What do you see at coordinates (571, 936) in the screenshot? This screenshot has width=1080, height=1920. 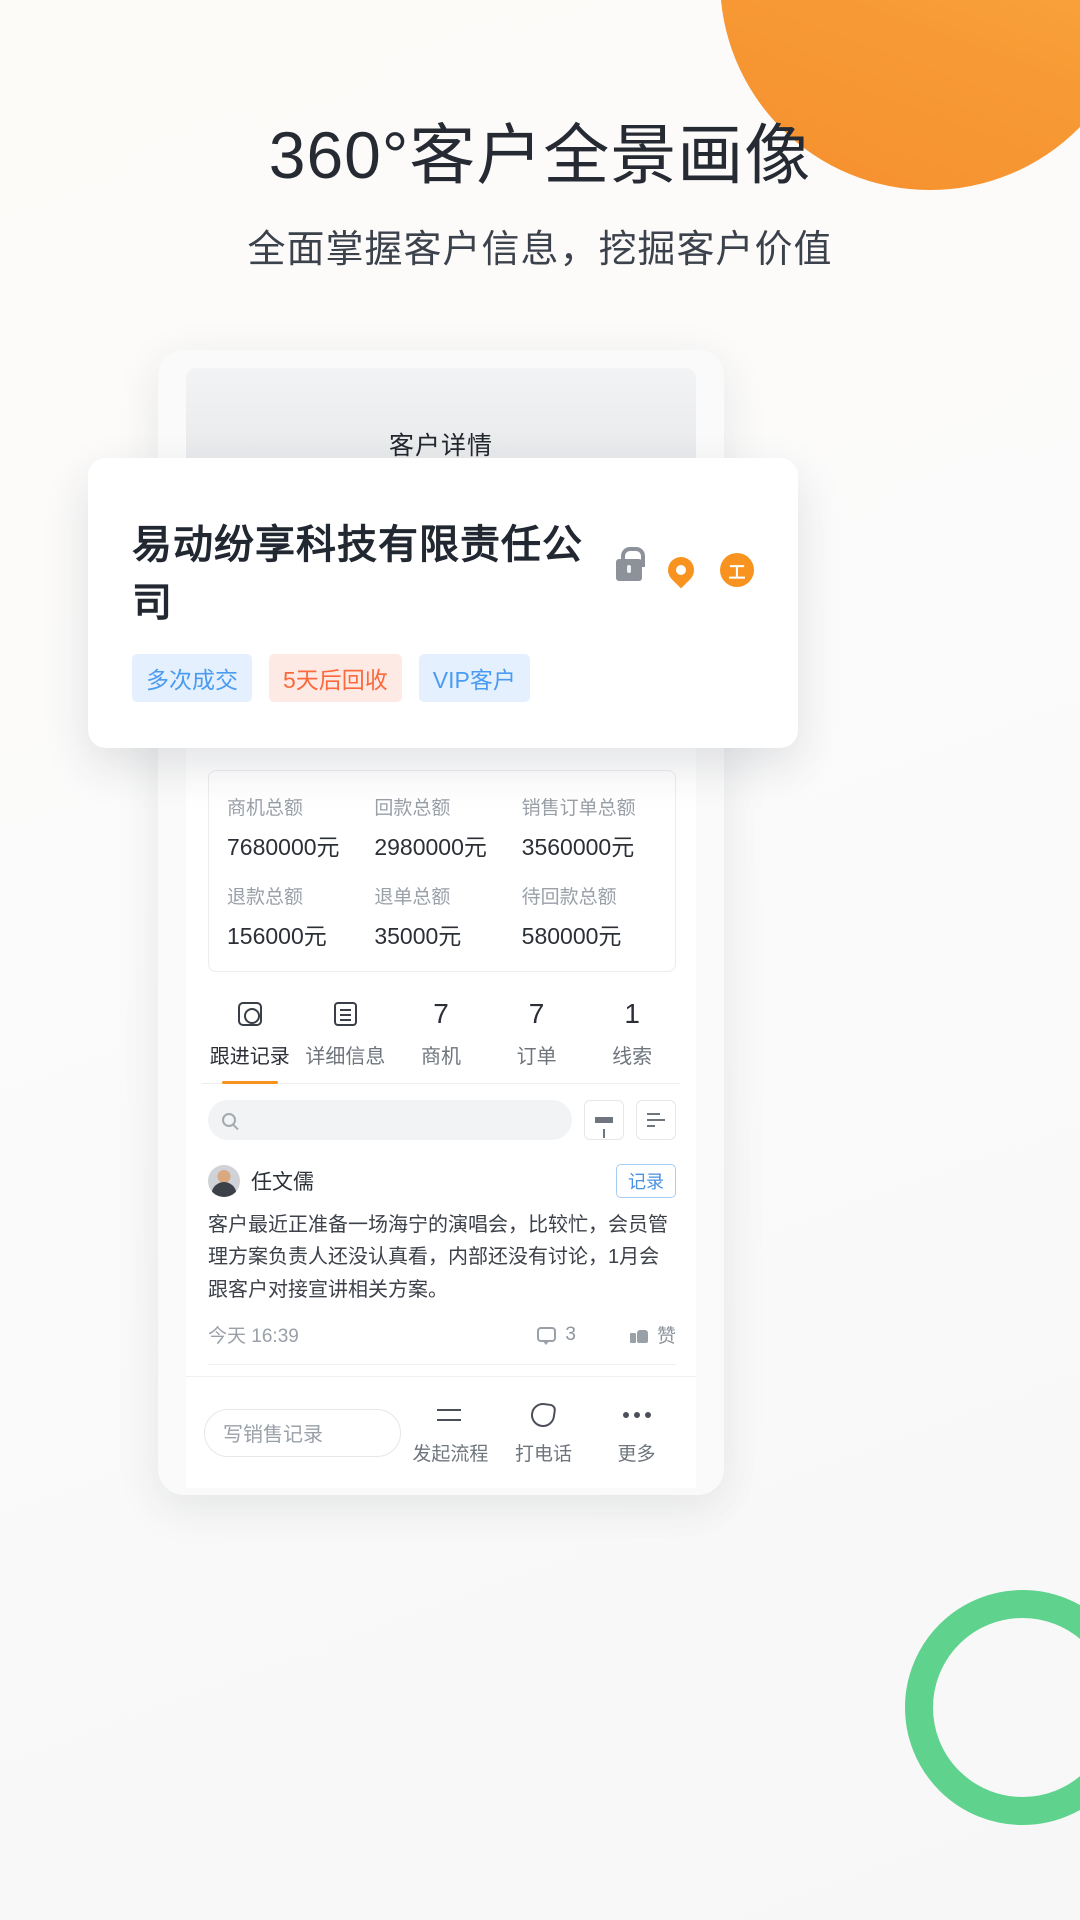 I see `stat-value: 580000元` at bounding box center [571, 936].